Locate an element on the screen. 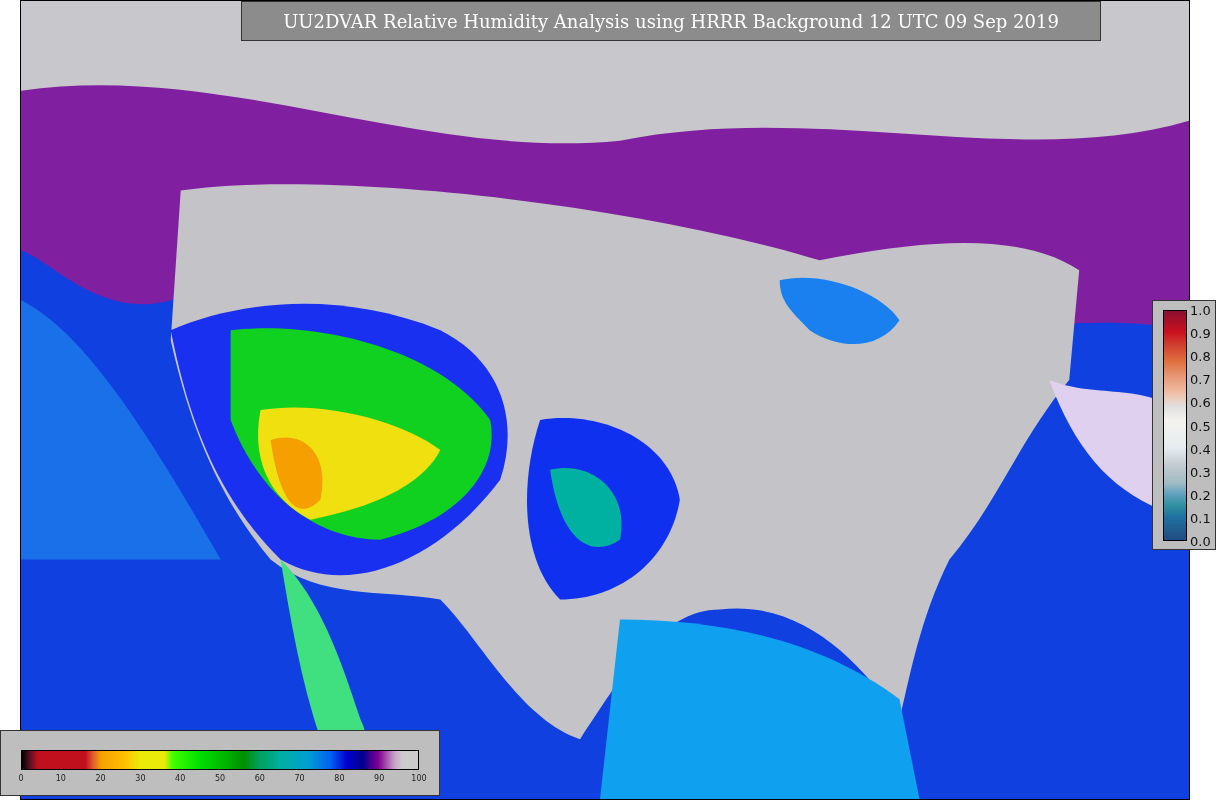 Image resolution: width=1216 pixels, height=800 pixels. tick-label: 0.5 is located at coordinates (1200, 425).